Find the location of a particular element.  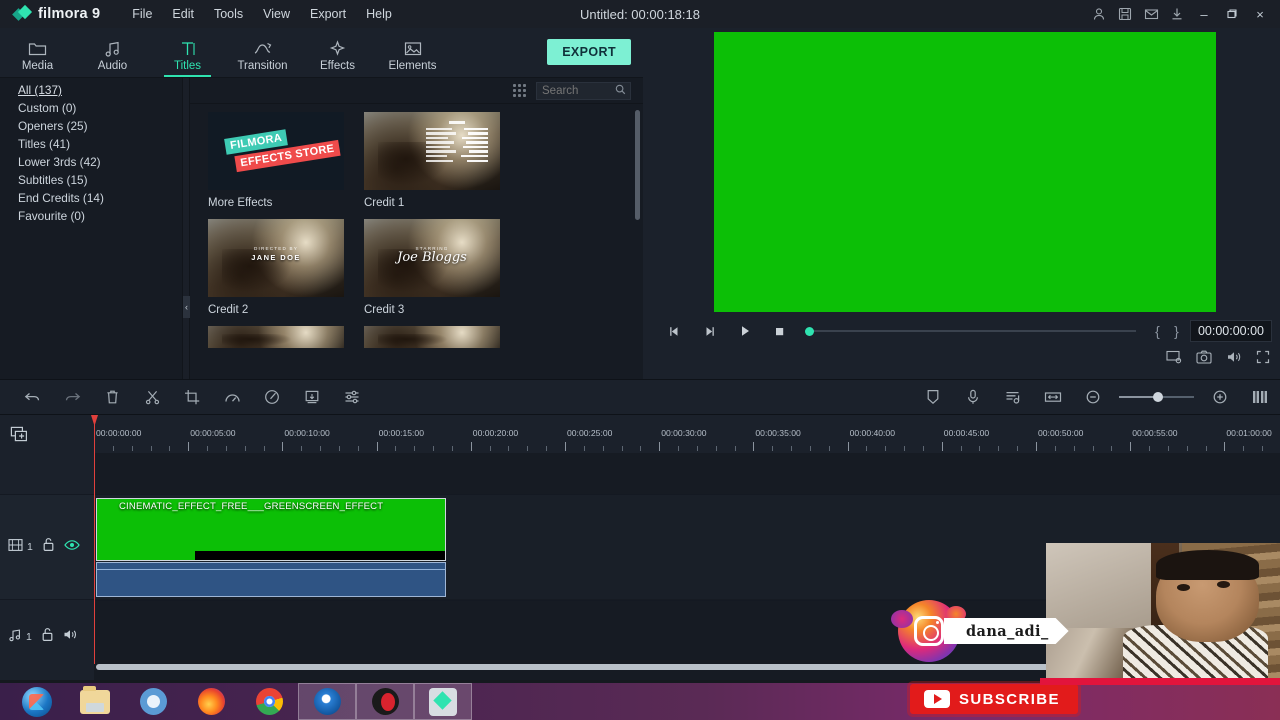

snapshot-button is located at coordinates (312, 397).